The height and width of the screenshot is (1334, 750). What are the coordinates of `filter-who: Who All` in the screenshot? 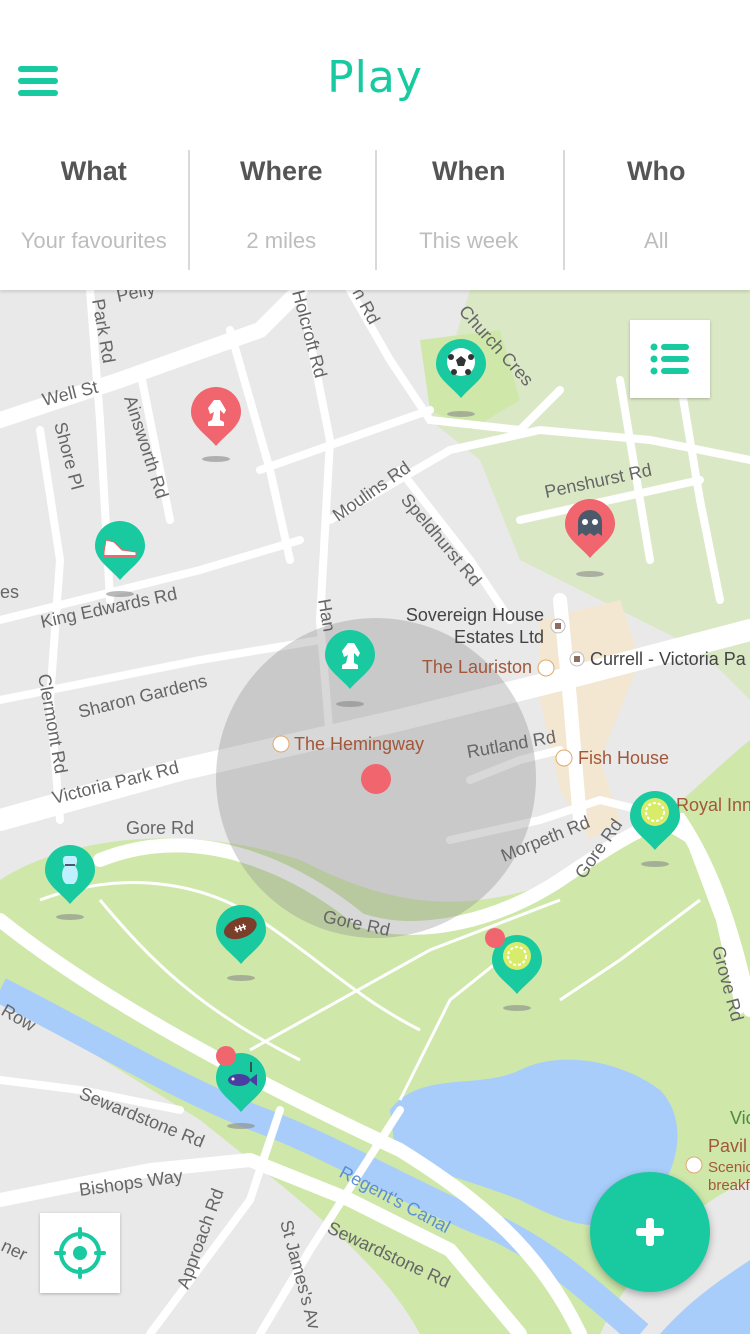 It's located at (656, 210).